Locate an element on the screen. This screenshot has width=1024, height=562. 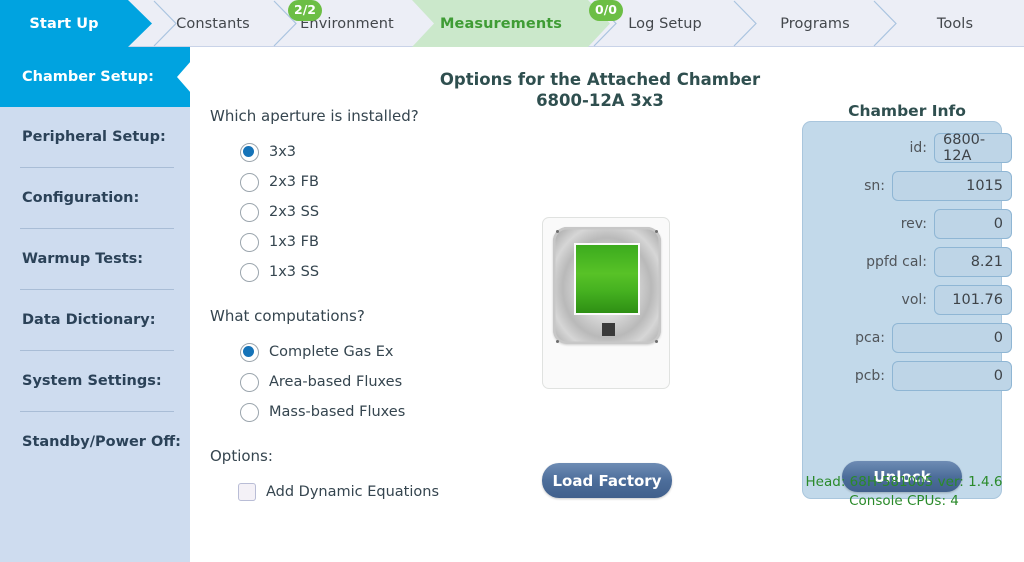
aperture-option-2x3-fb-label: 2x3 FB is located at coordinates (294, 182).